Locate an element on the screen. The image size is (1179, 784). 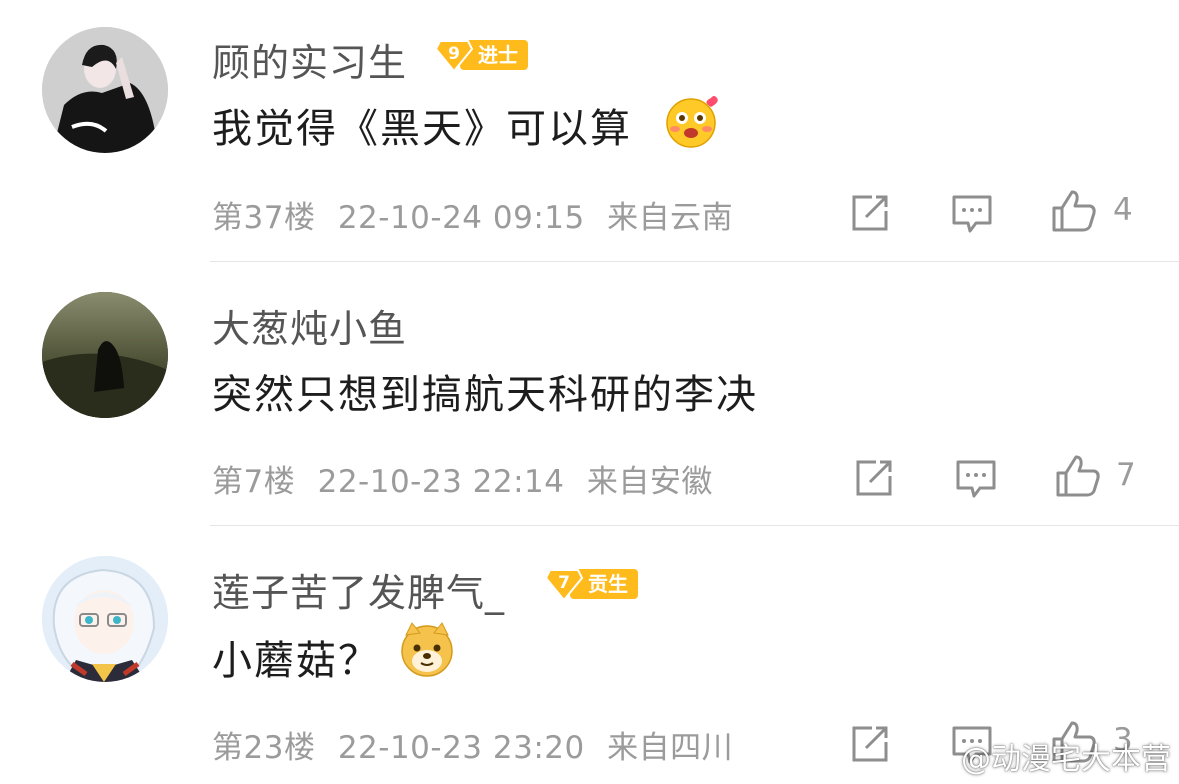
username: 莲子苦了发脾气_ is located at coordinates (358, 589).